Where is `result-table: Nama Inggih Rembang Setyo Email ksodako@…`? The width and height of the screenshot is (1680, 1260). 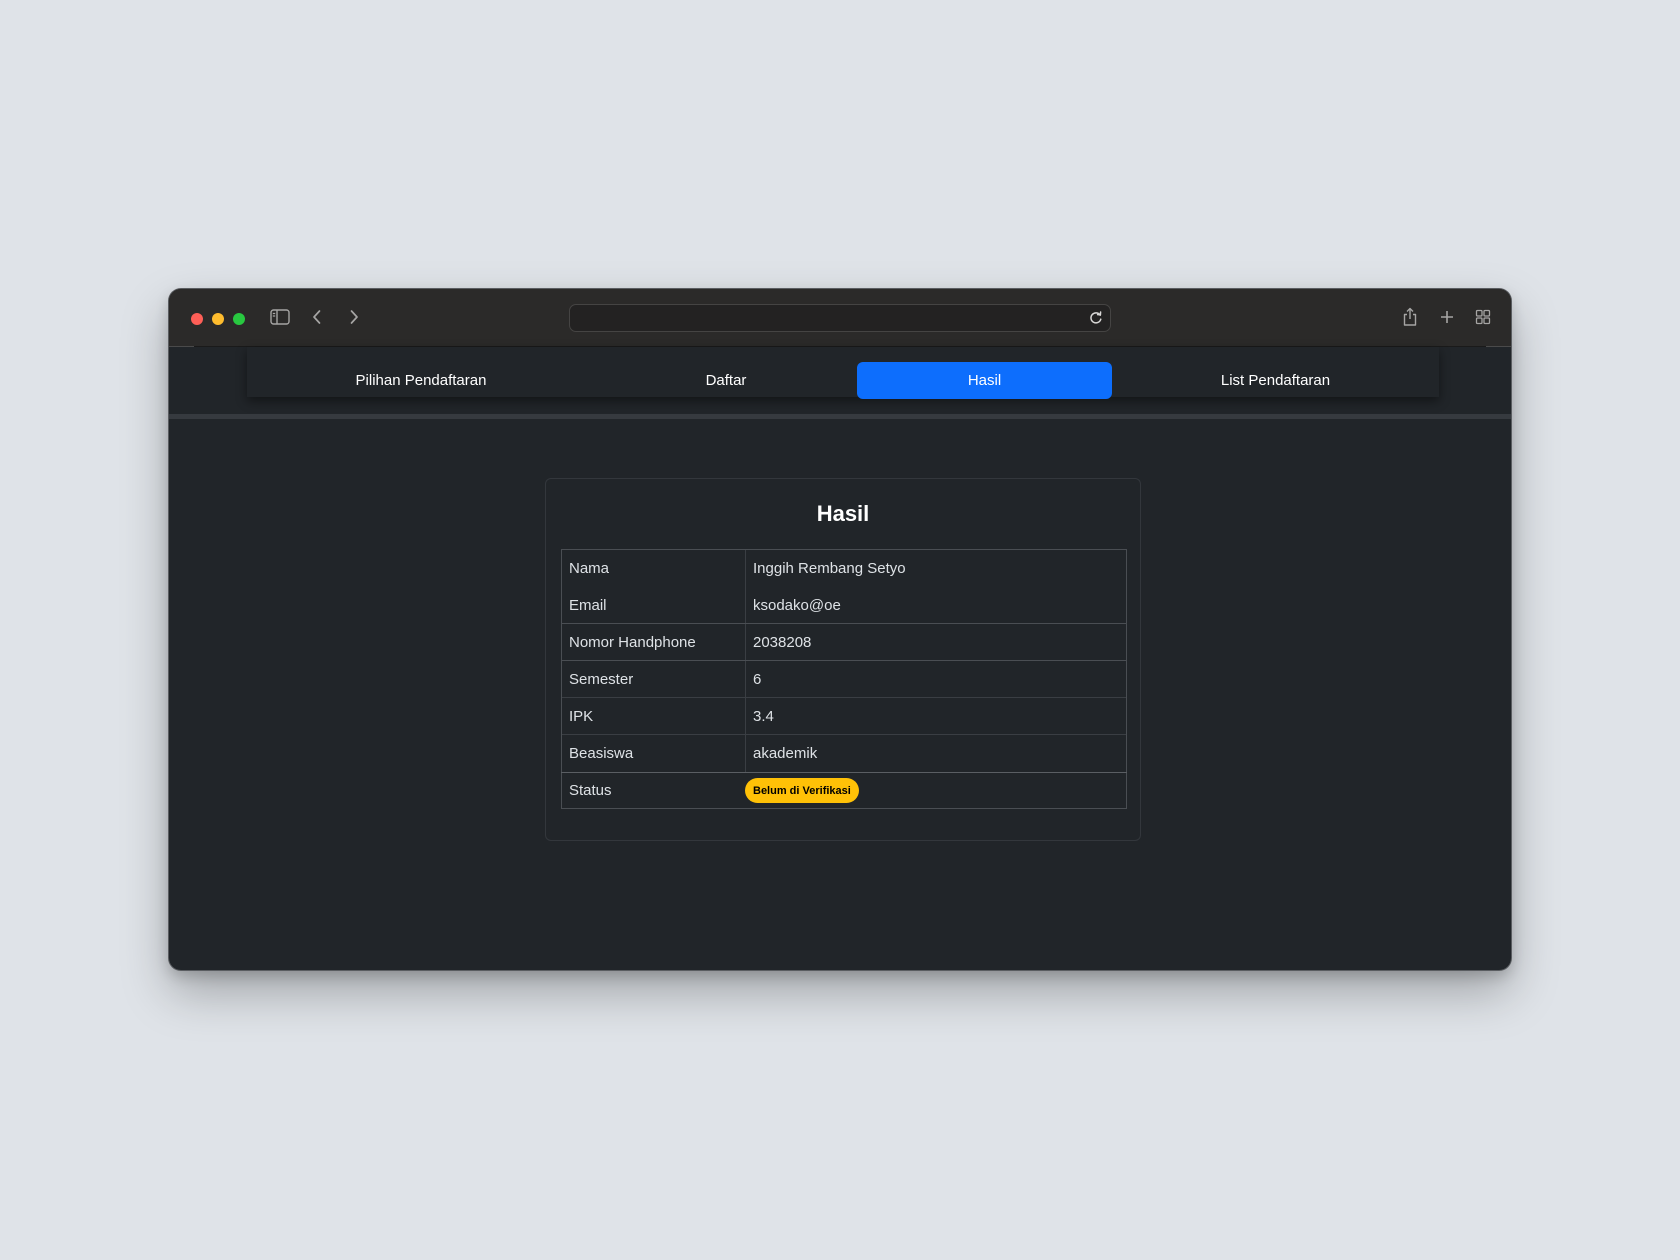 result-table: Nama Inggih Rembang Setyo Email ksodako@… is located at coordinates (844, 679).